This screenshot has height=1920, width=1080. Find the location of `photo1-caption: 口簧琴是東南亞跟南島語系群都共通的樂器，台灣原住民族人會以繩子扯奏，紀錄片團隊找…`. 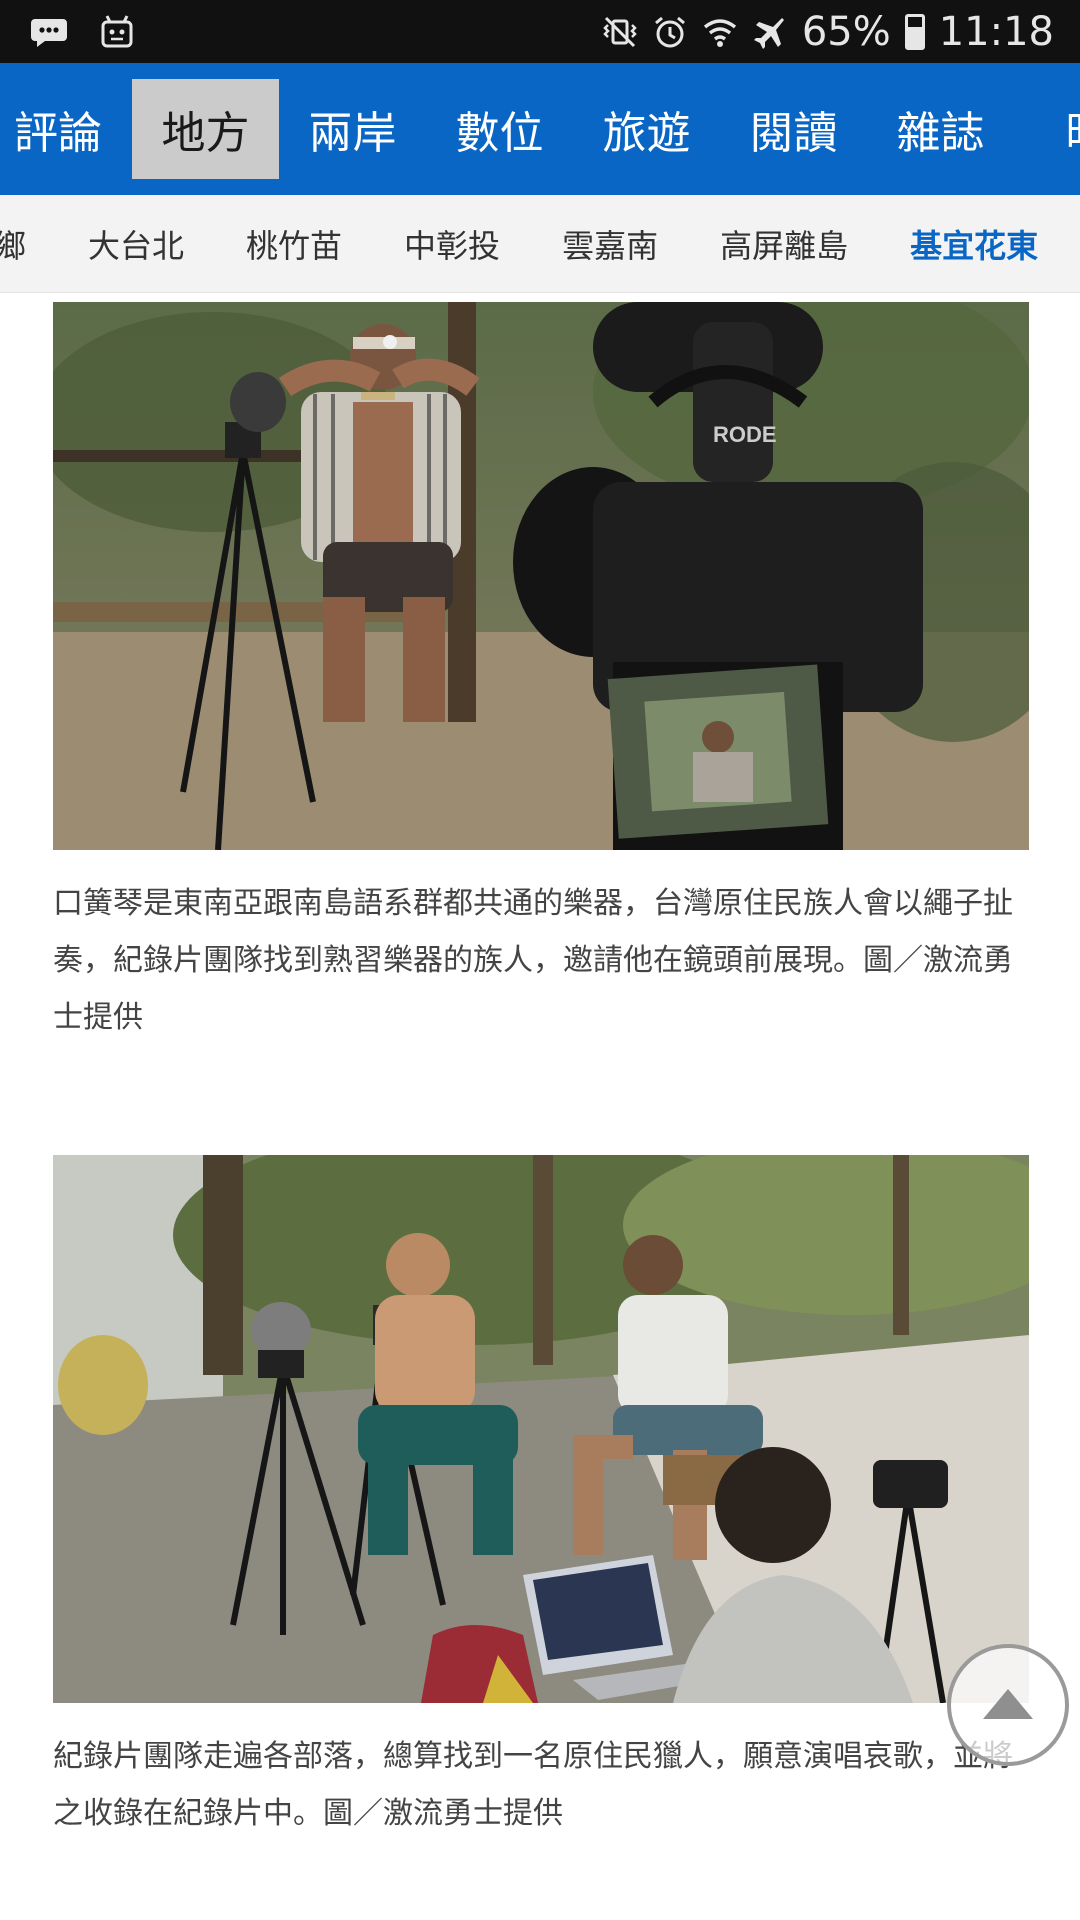

photo1-caption: 口簧琴是東南亞跟南島語系群都共通的樂器，台灣原住民族人會以繩子扯奏，紀錄片團隊找… is located at coordinates (533, 960).